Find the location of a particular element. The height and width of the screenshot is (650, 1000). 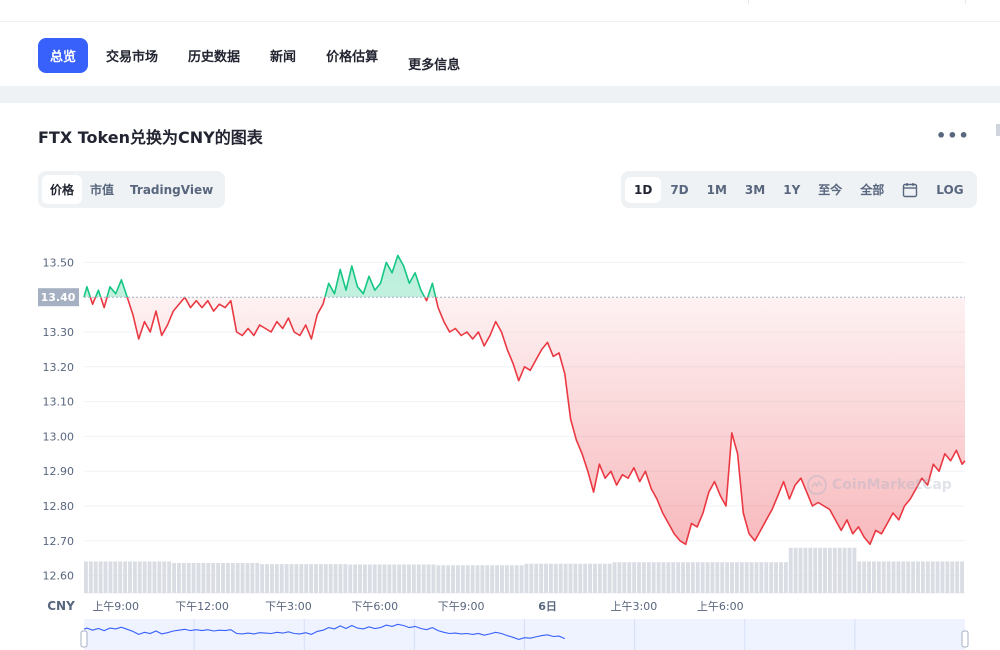

range-ytd: 至今 is located at coordinates (830, 189).